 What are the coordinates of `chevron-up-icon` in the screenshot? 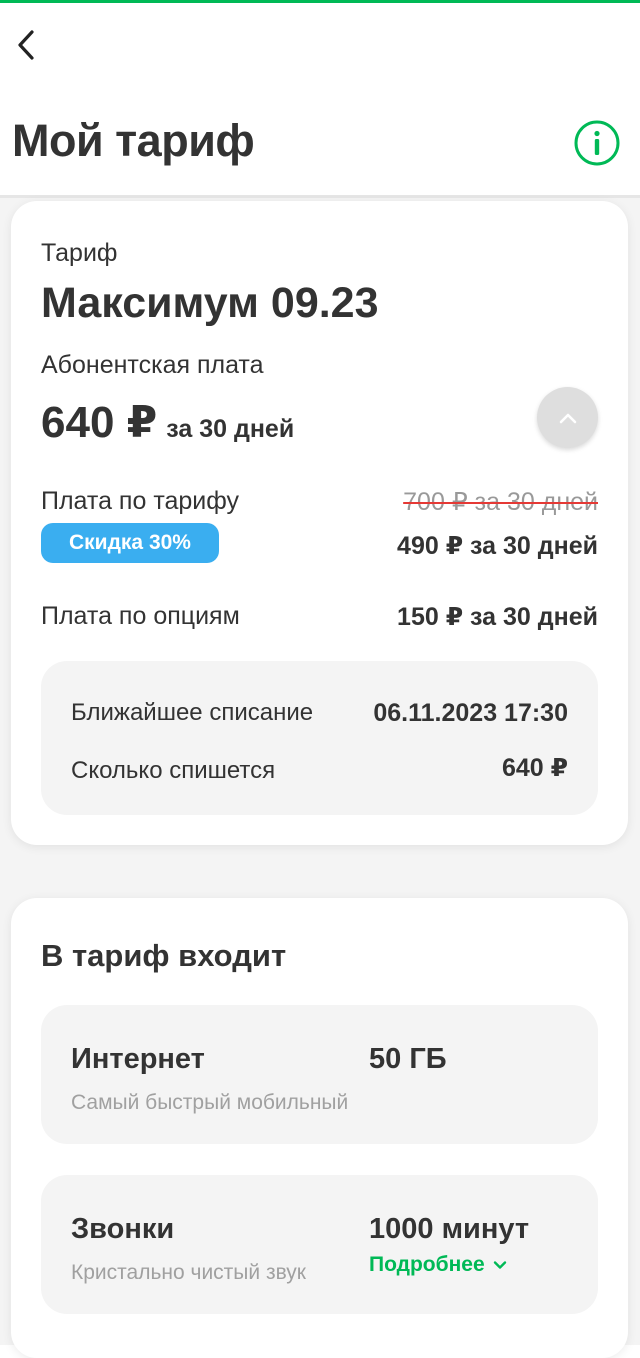 It's located at (567, 418).